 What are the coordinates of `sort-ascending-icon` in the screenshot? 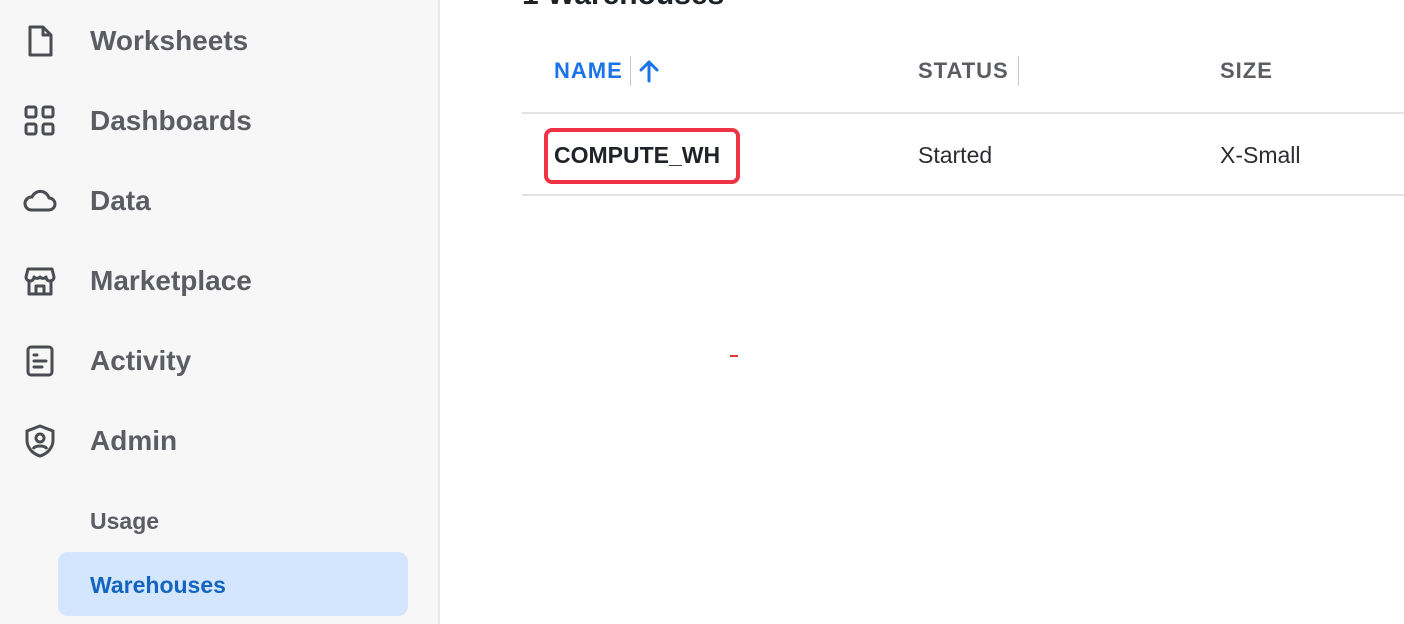 It's located at (649, 71).